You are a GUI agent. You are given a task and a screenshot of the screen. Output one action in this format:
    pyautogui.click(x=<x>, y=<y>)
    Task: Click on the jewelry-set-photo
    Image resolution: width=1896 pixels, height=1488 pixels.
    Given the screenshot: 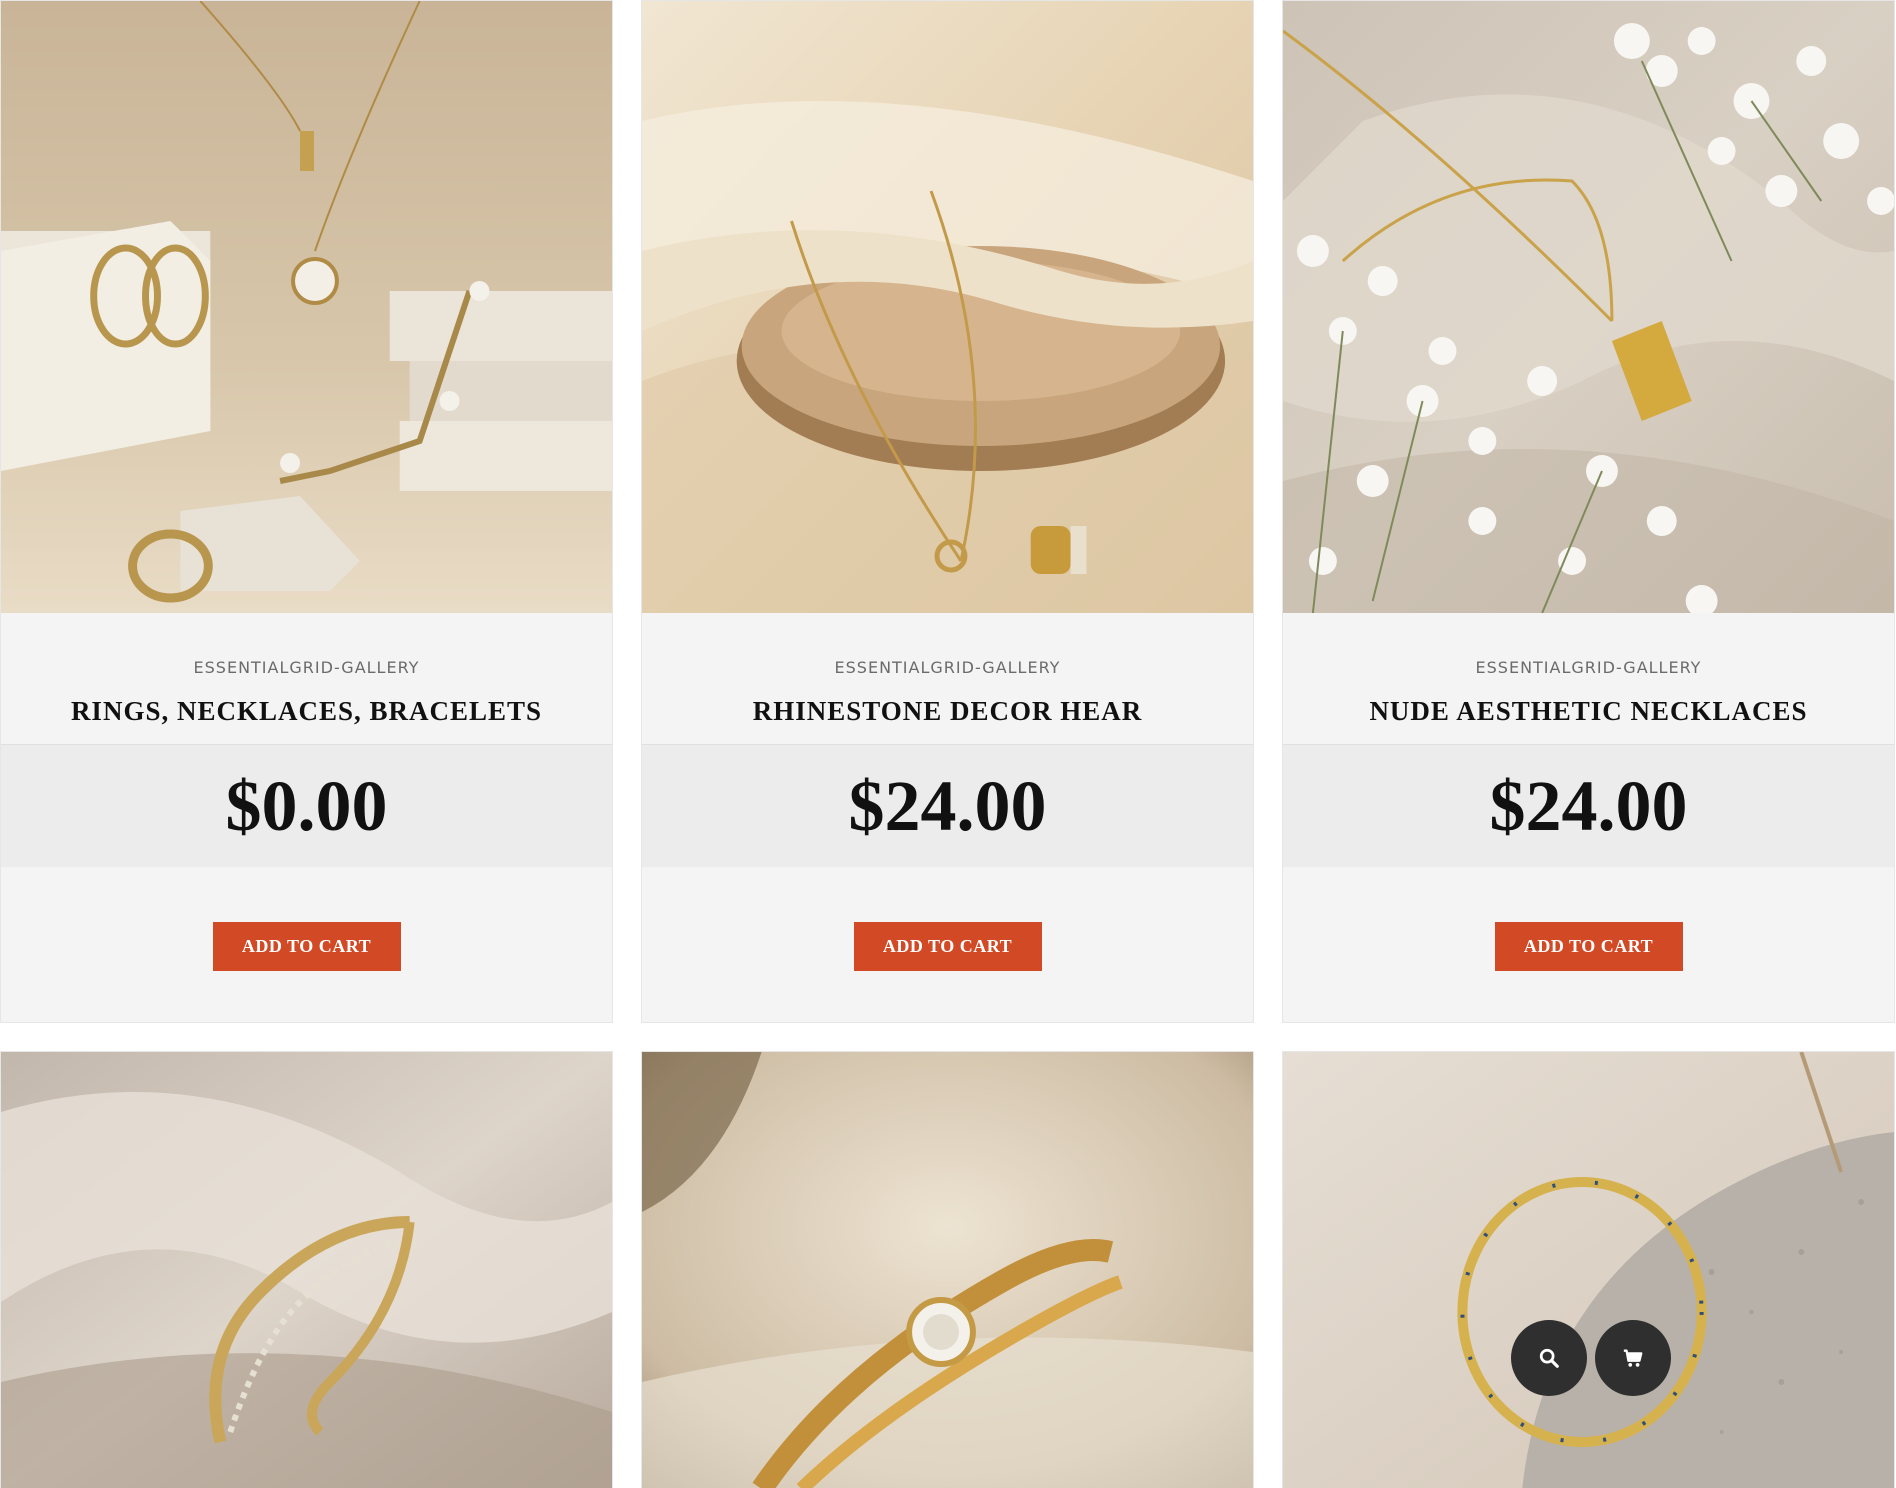 What is the action you would take?
    pyautogui.click(x=306, y=307)
    